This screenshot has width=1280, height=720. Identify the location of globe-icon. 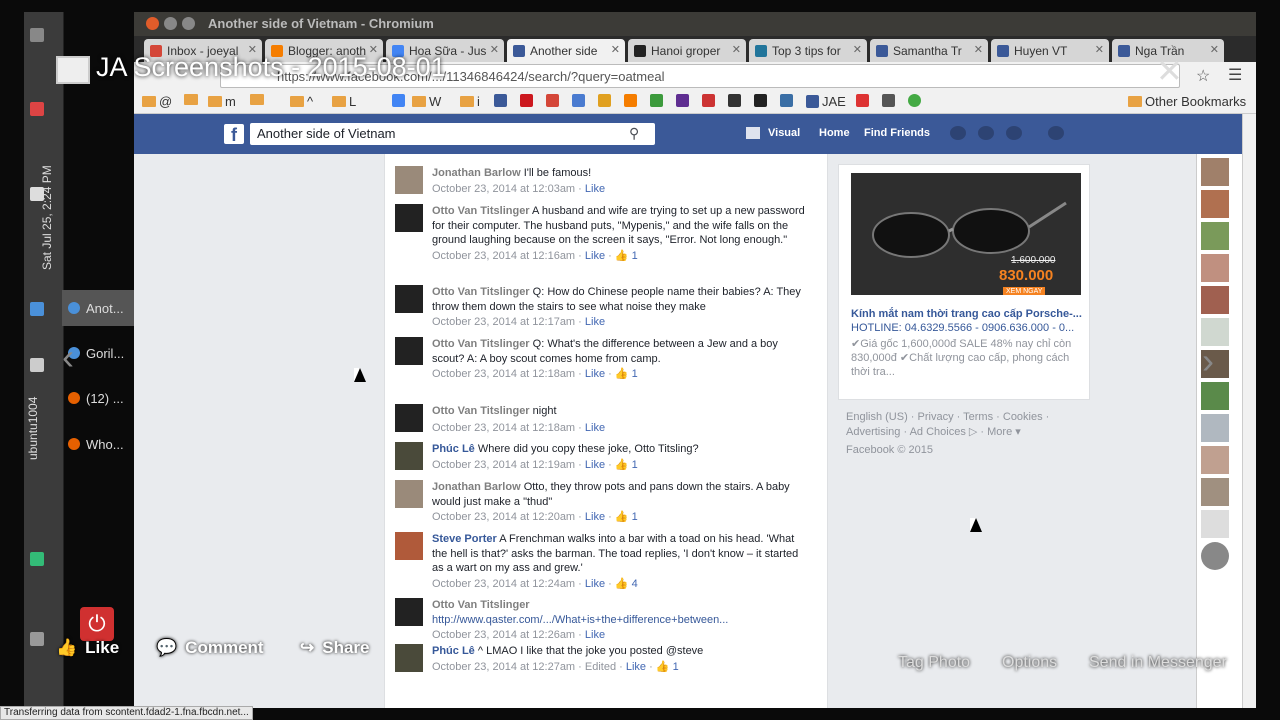
(1215, 556).